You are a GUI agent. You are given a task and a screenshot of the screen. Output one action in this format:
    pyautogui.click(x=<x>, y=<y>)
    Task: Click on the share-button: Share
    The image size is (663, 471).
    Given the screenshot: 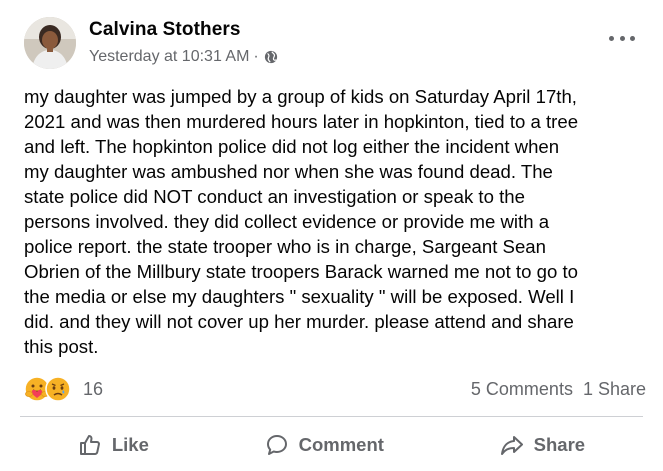 What is the action you would take?
    pyautogui.click(x=542, y=445)
    